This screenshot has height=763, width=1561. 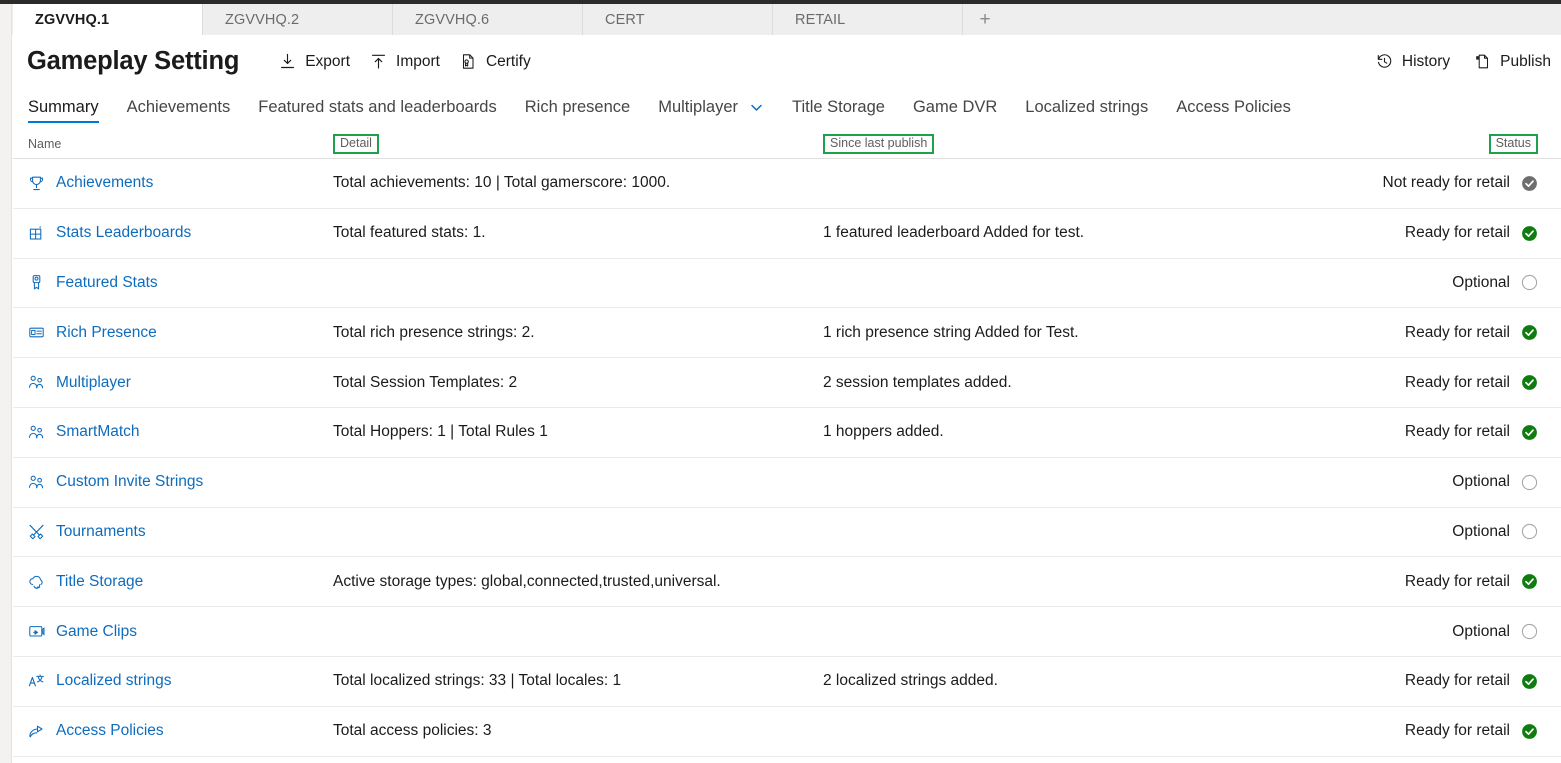 I want to click on row-name-label: Tournaments, so click(x=101, y=531).